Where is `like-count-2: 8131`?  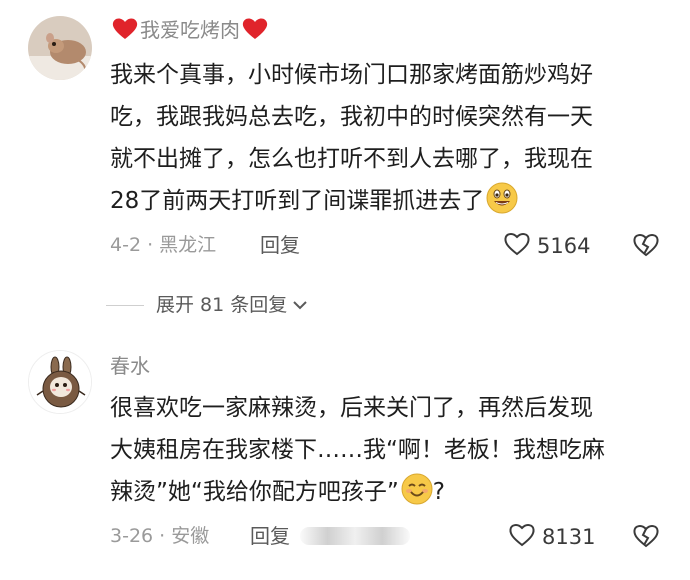
like-count-2: 8131 is located at coordinates (569, 537).